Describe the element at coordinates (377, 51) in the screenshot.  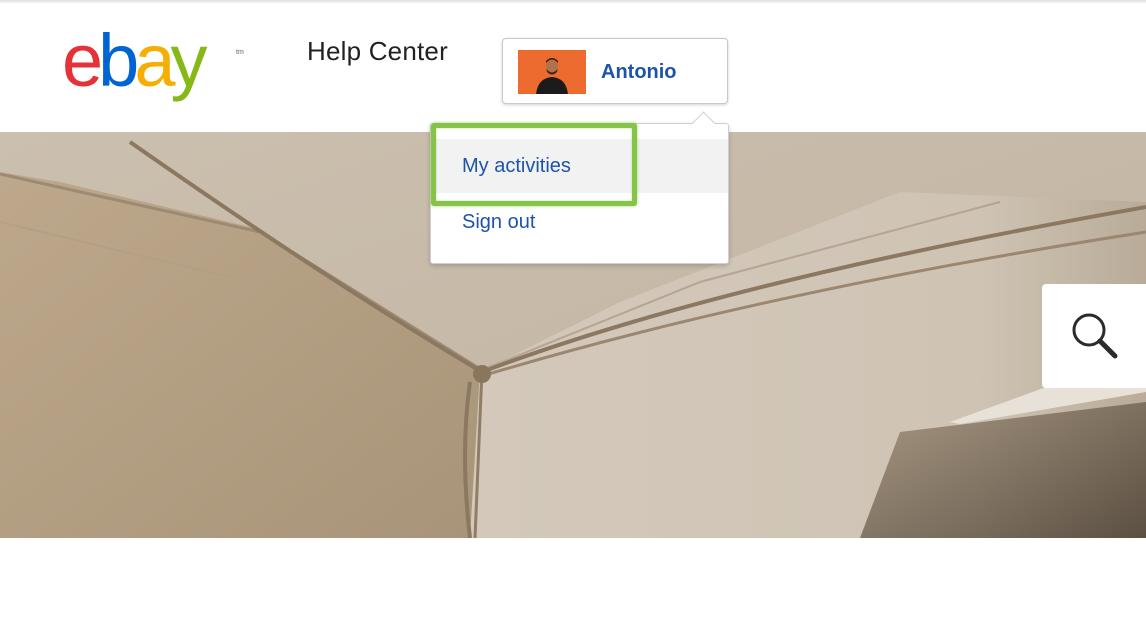
I see `page-title: Help Center` at that location.